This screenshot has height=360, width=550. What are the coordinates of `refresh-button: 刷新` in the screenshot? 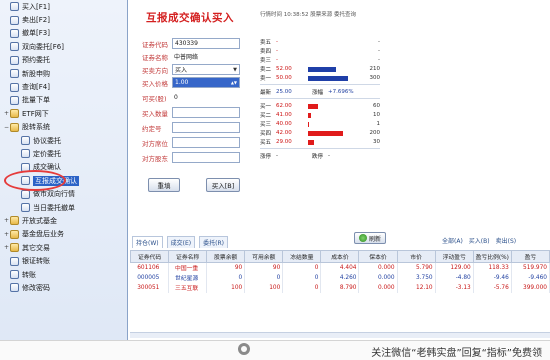 It's located at (370, 238).